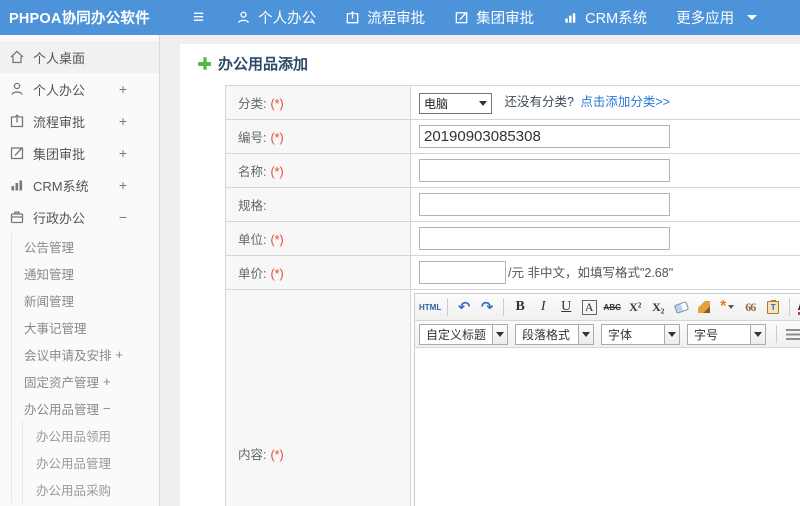  Describe the element at coordinates (91, 489) in the screenshot. I see `sidebar-subitem-supplies-purchase: 办公用品采购` at that location.